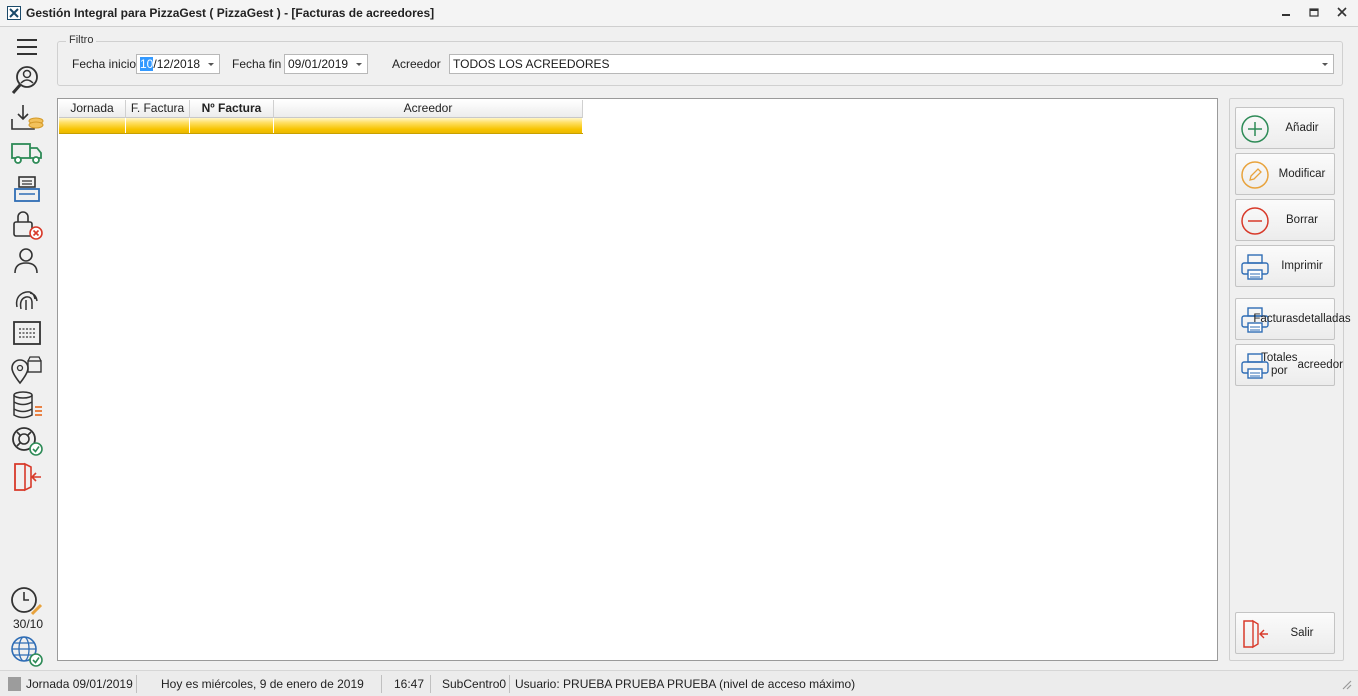 The height and width of the screenshot is (696, 1358). What do you see at coordinates (232, 109) in the screenshot?
I see `column-header-numero-factura: Nº Factura` at bounding box center [232, 109].